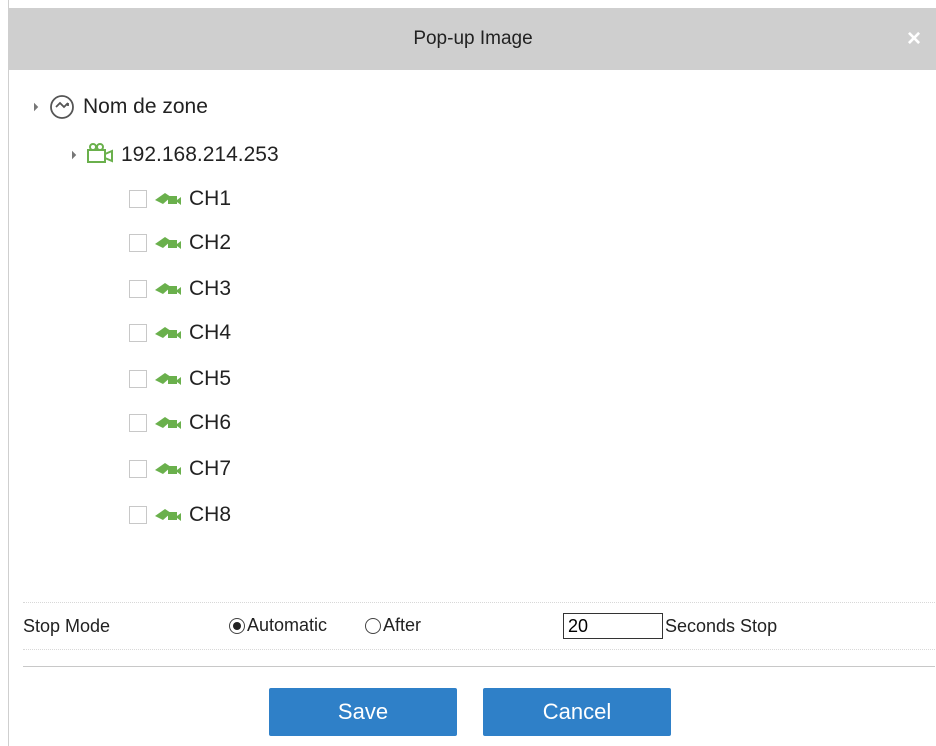 The height and width of the screenshot is (746, 936). Describe the element at coordinates (577, 712) in the screenshot. I see `cancel-button: Cancel` at that location.